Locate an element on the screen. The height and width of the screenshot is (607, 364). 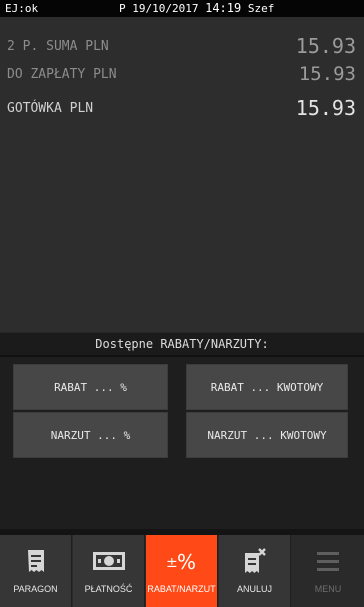
nav-paragon: PARAGON is located at coordinates (36, 571).